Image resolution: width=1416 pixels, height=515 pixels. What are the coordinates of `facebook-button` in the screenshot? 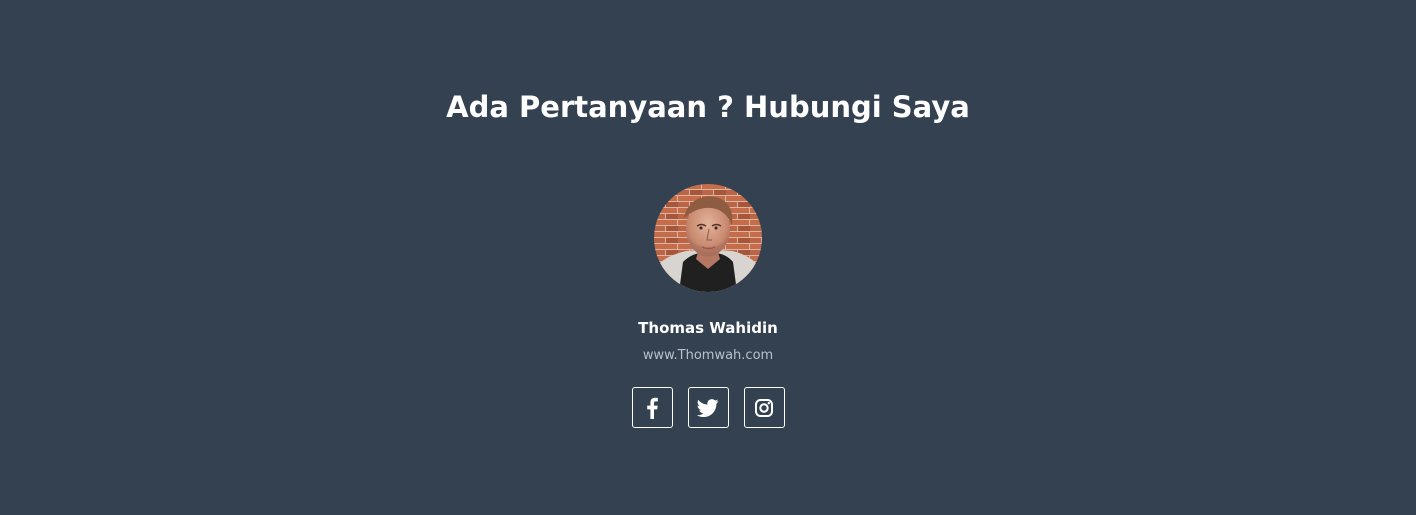 It's located at (652, 407).